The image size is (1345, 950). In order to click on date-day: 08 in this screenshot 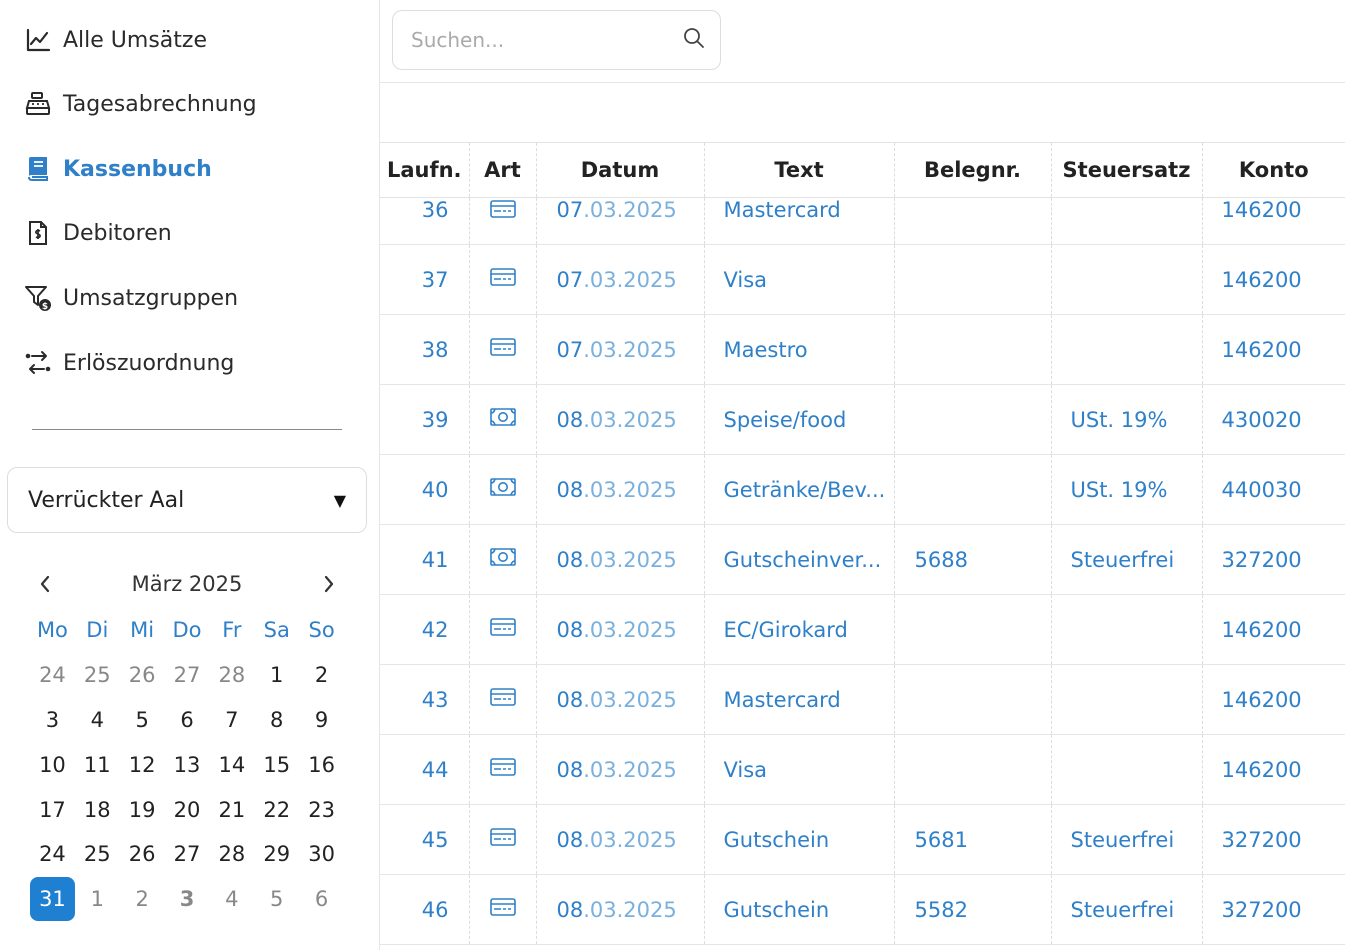, I will do `click(570, 839)`.